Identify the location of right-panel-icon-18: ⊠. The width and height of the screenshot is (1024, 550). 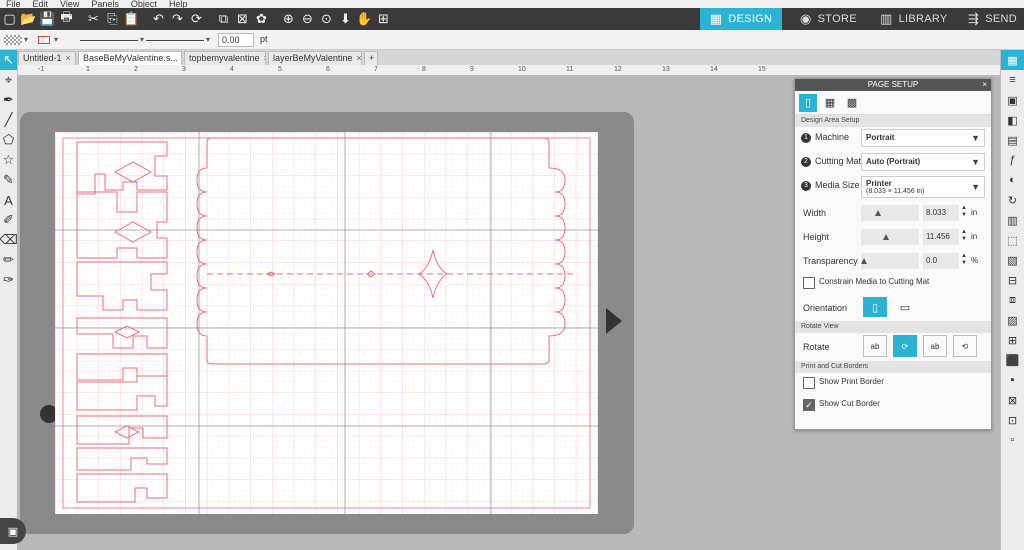
(1012, 400).